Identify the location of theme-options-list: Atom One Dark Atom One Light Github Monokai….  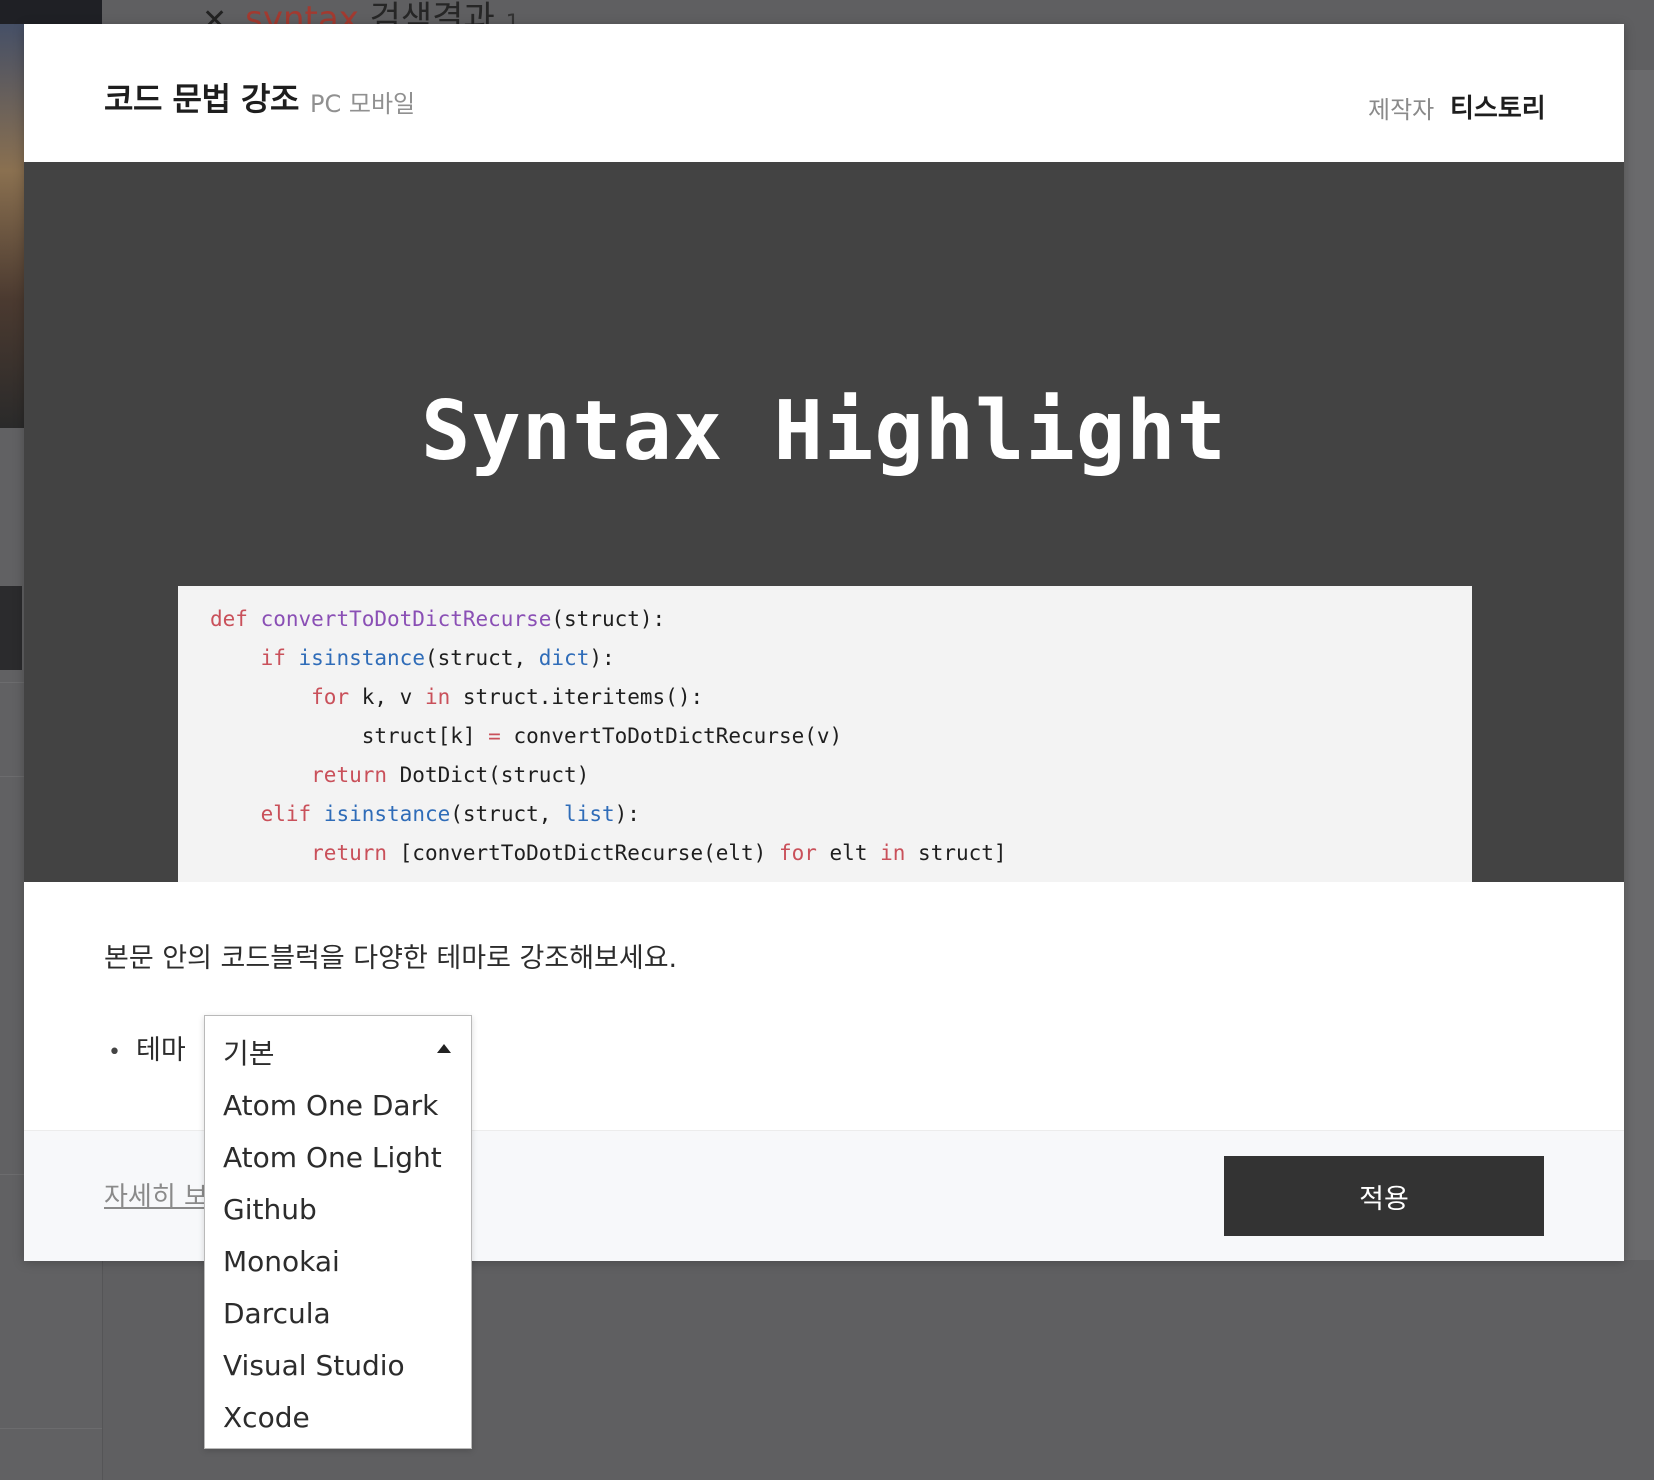
(338, 1262).